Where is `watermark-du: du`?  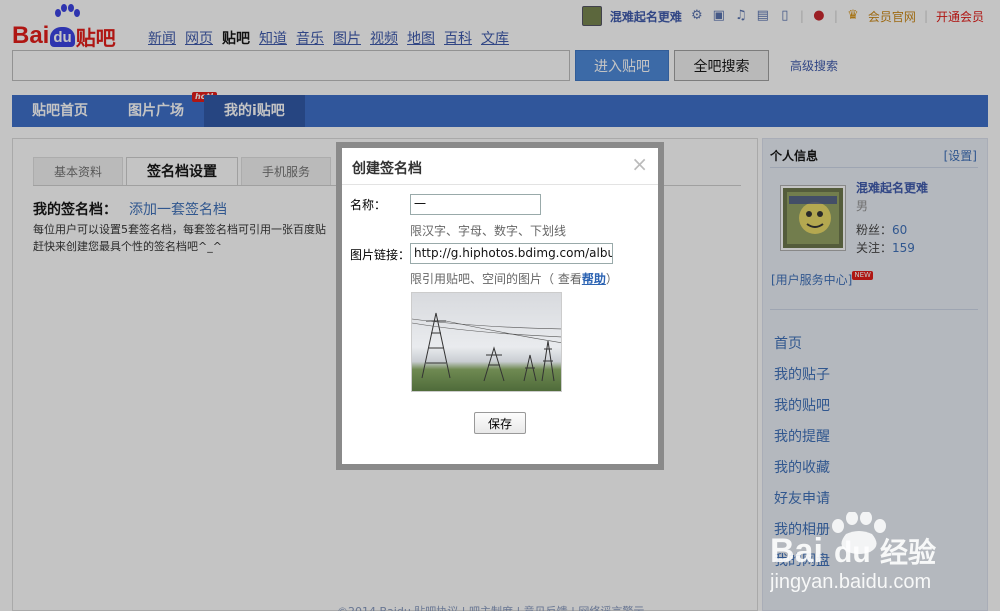
watermark-du: du is located at coordinates (852, 552).